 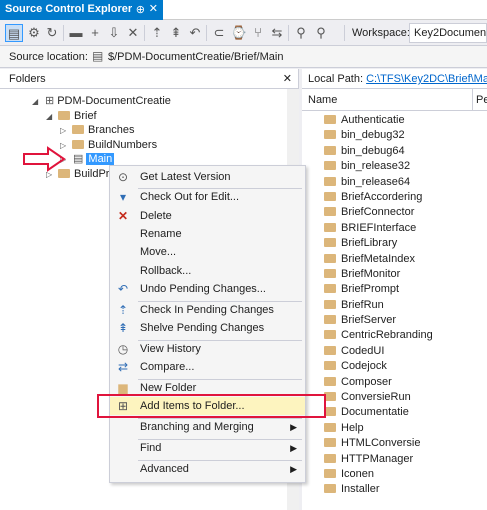 What do you see at coordinates (378, 120) in the screenshot?
I see `list-item: Authenticatie` at bounding box center [378, 120].